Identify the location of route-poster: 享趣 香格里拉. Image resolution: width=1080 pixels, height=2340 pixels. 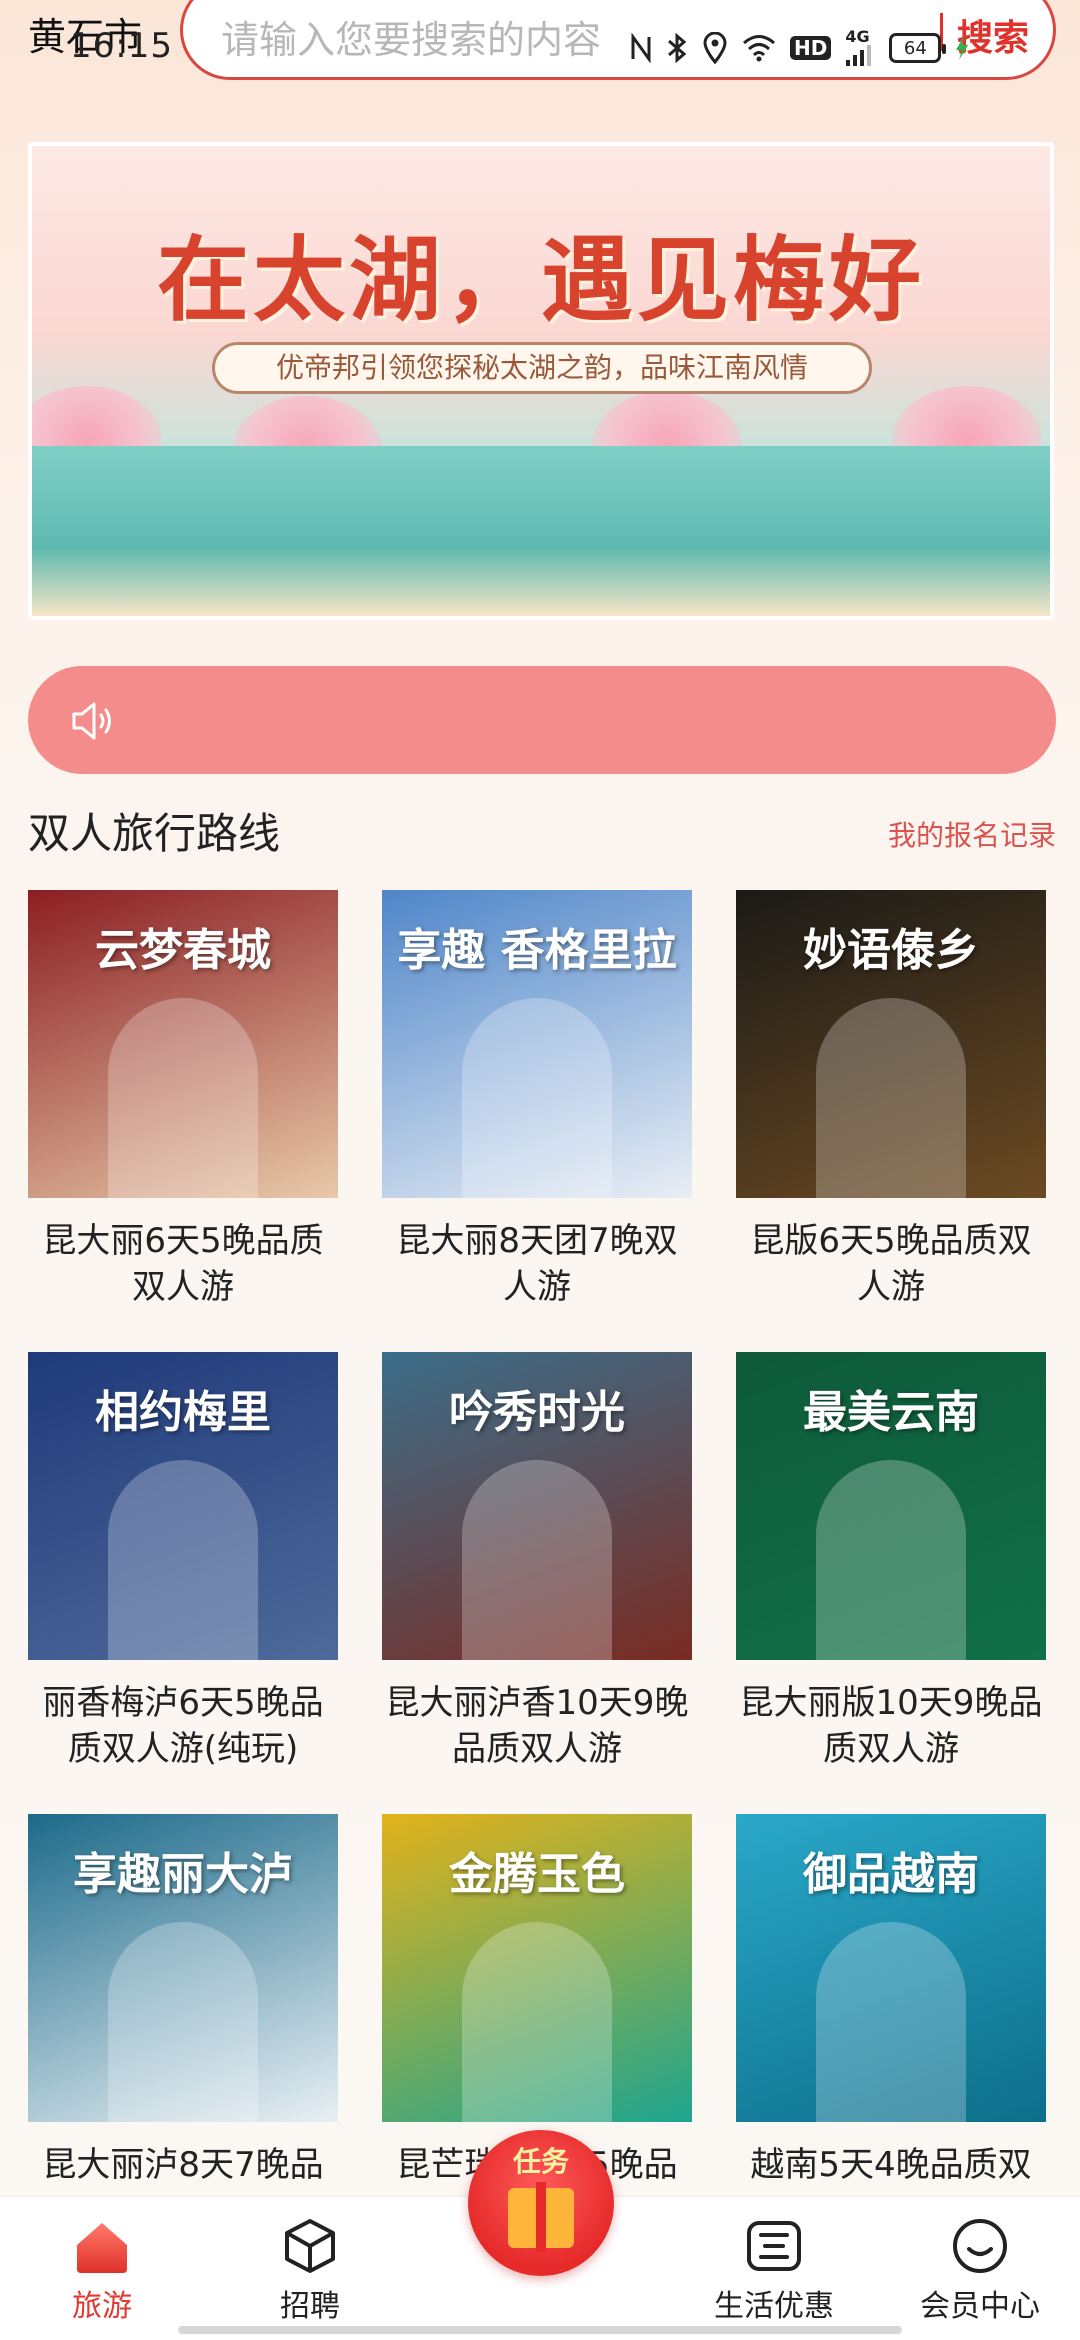
(537, 1044).